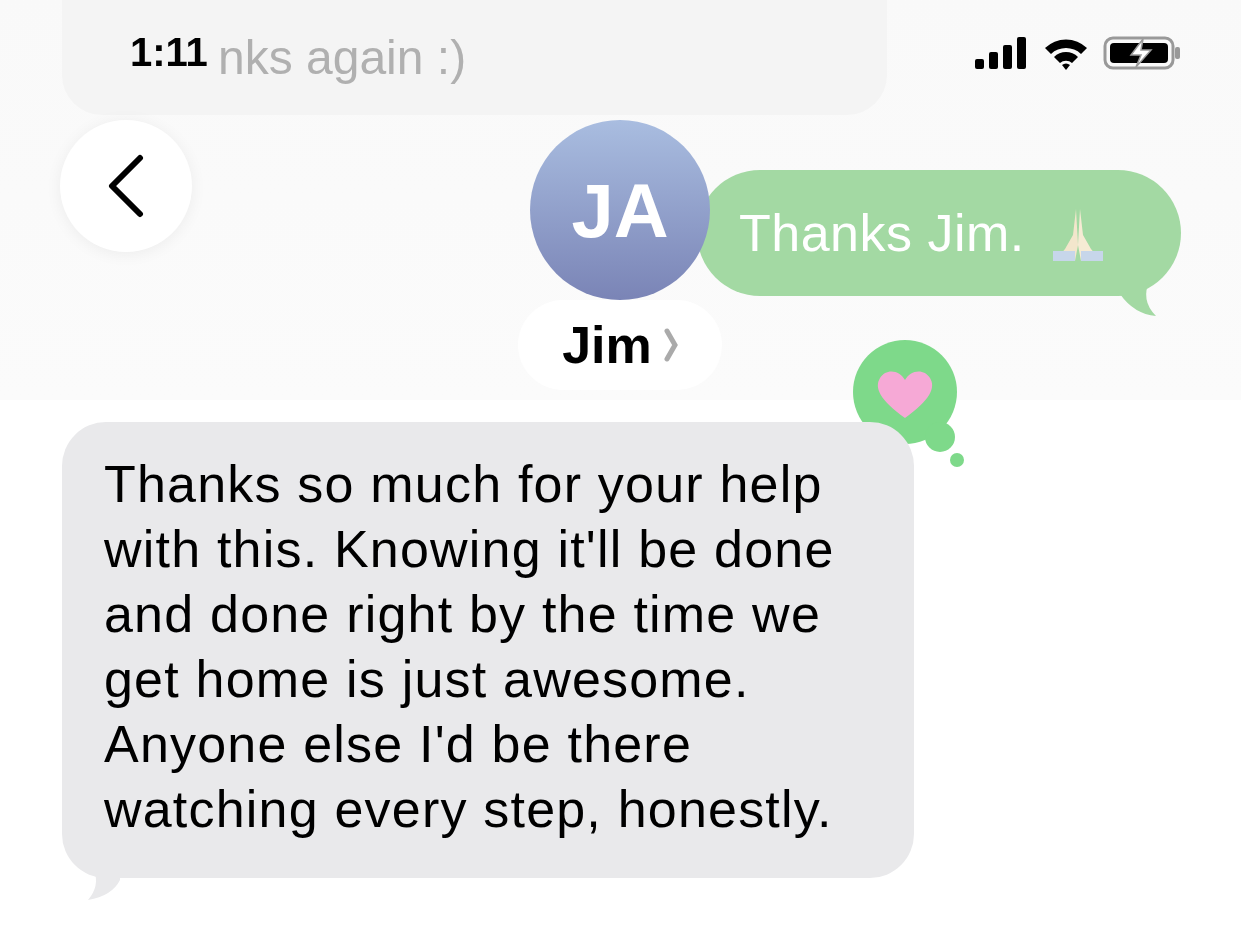  What do you see at coordinates (620, 345) in the screenshot?
I see `contact-name-button: Jim` at bounding box center [620, 345].